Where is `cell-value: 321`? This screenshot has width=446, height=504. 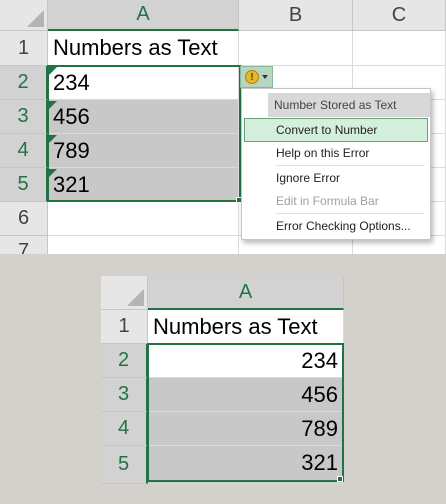
cell-value: 321 is located at coordinates (71, 184).